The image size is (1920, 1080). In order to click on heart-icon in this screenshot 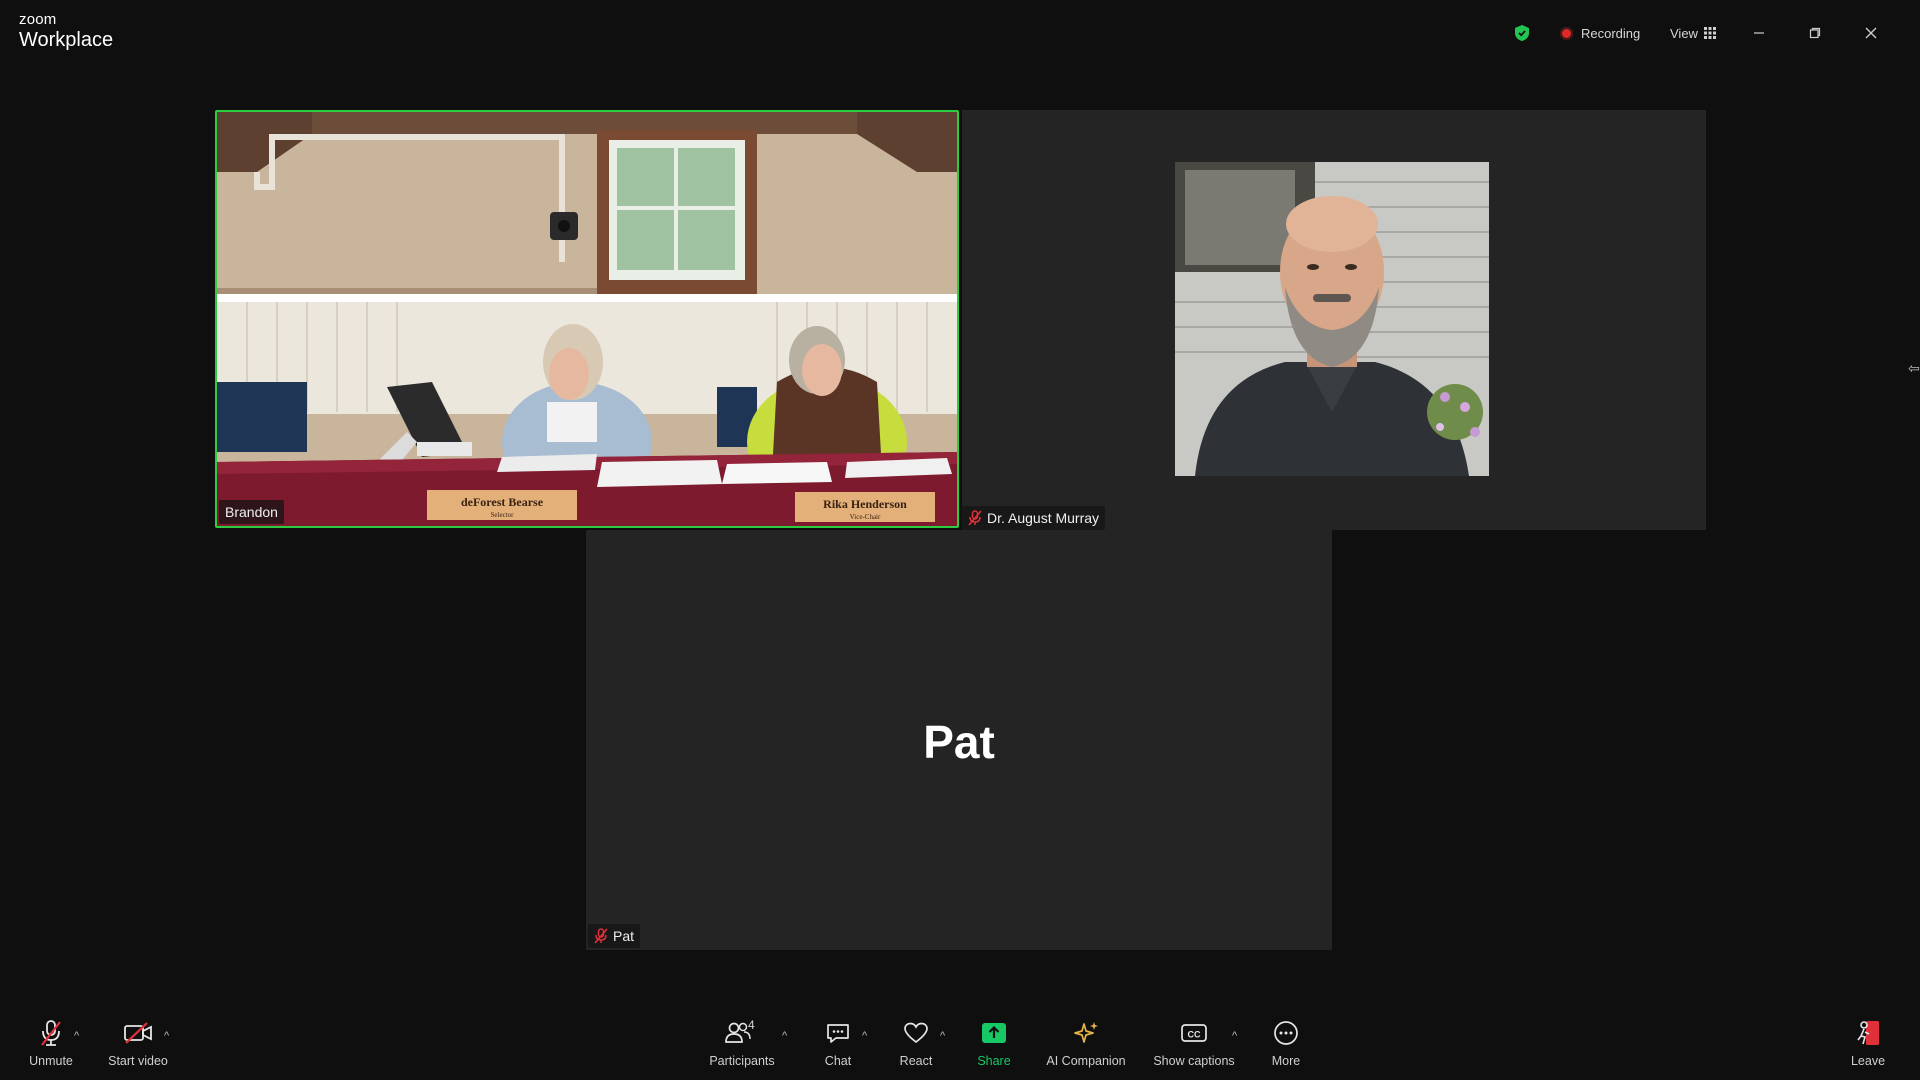, I will do `click(916, 1033)`.